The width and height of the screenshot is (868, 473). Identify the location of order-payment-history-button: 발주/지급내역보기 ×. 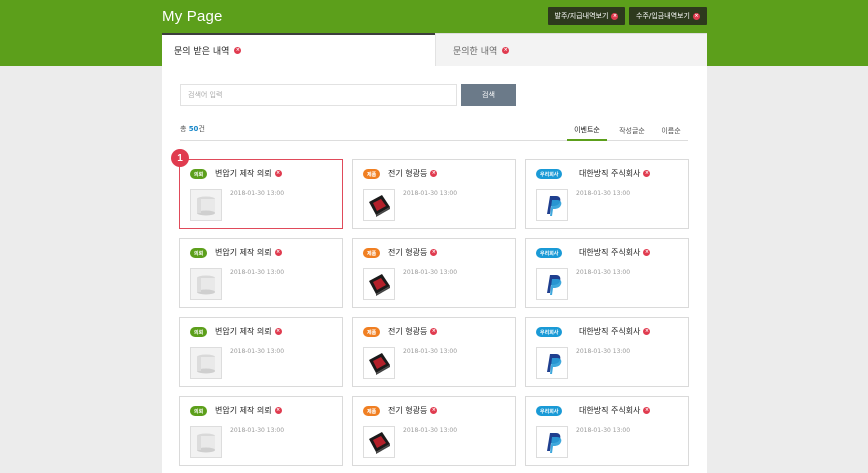
(586, 16).